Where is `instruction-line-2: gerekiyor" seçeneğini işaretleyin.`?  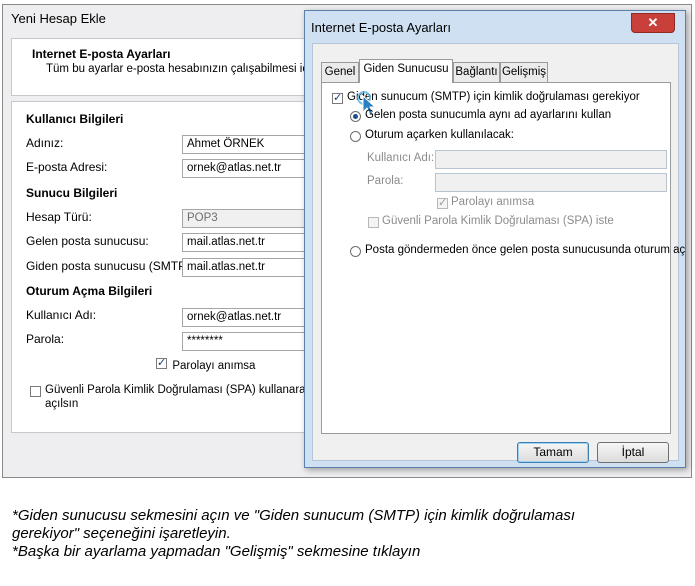 instruction-line-2: gerekiyor" seçeneğini işaretleyin. is located at coordinates (121, 533).